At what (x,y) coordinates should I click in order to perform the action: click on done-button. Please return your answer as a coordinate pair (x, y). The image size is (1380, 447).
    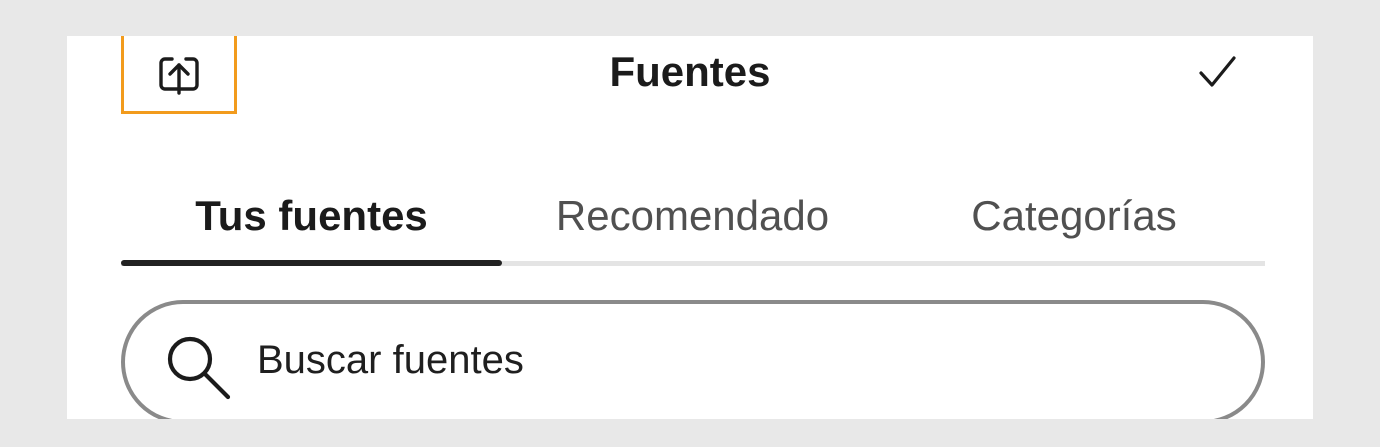
    Looking at the image, I should click on (1217, 72).